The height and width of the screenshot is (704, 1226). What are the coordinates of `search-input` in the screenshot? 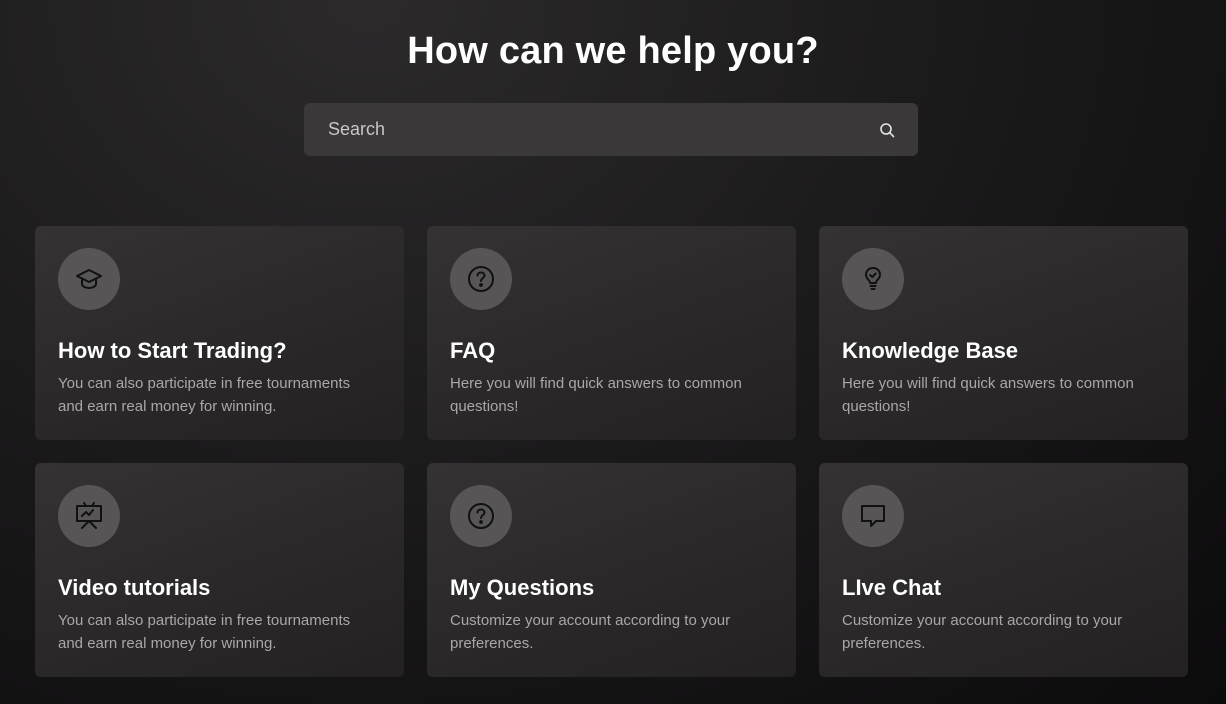 It's located at (602, 129).